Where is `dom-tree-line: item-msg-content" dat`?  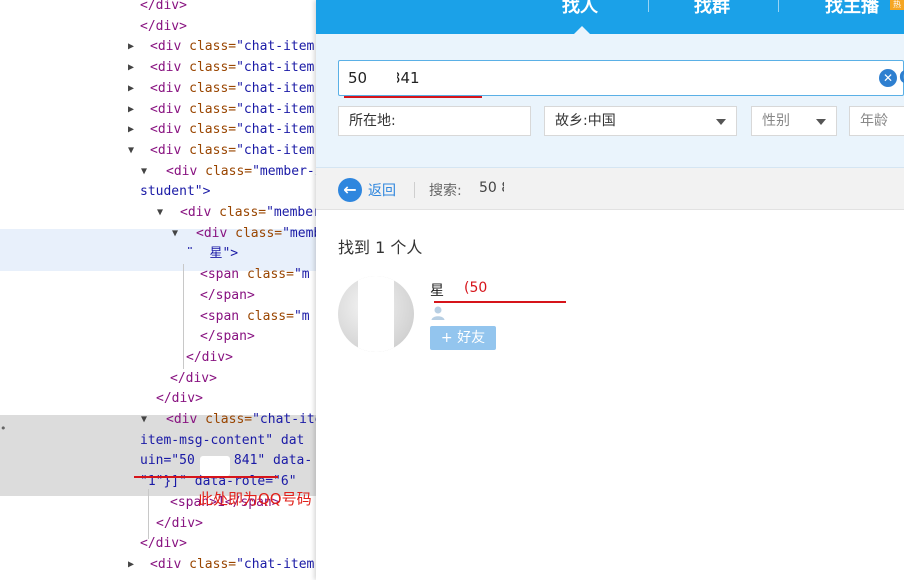
dom-tree-line: item-msg-content" dat is located at coordinates (222, 441).